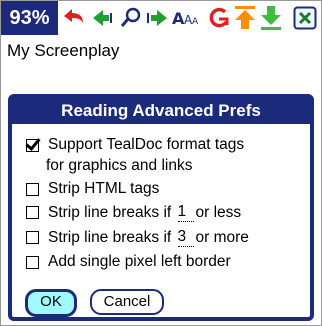 Image resolution: width=322 pixels, height=326 pixels. What do you see at coordinates (161, 111) in the screenshot?
I see `dialog-title: Reading Advanced Prefs` at bounding box center [161, 111].